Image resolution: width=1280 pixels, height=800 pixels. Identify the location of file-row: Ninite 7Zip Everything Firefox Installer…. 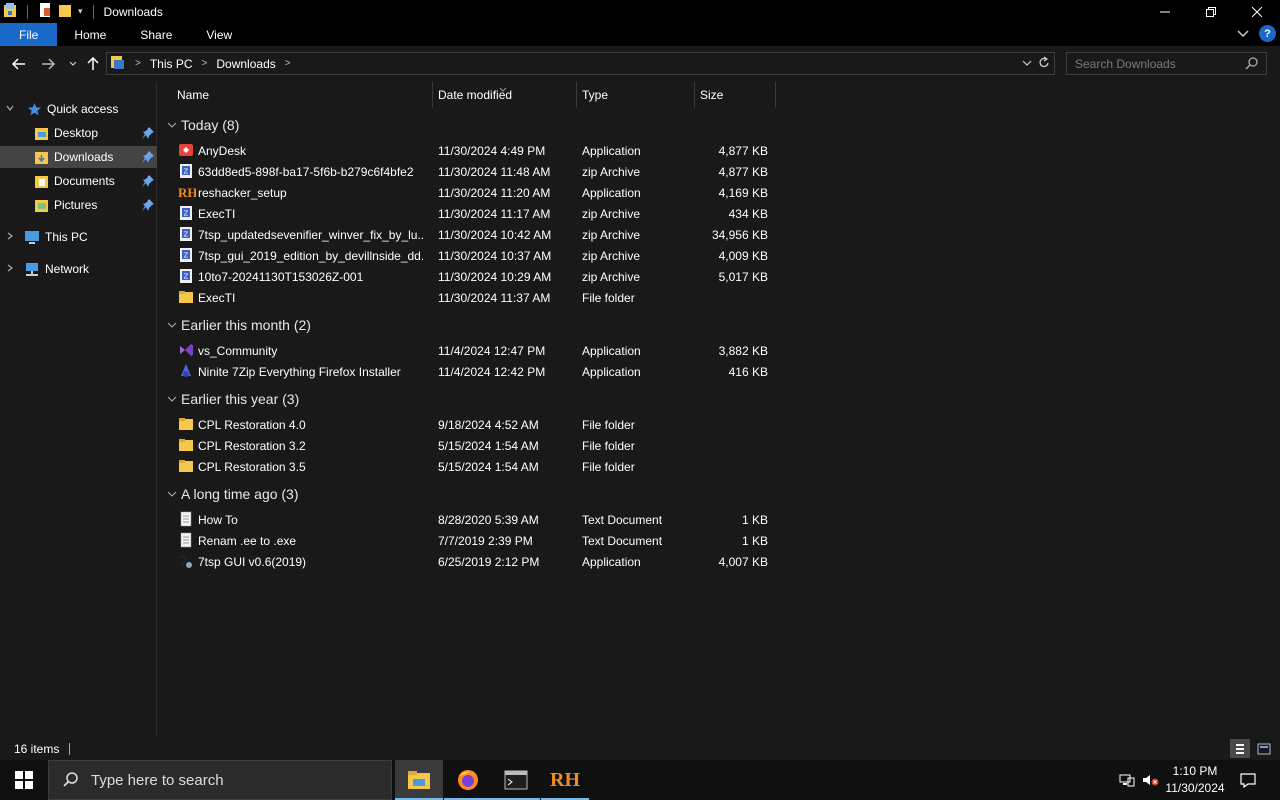
(467, 371).